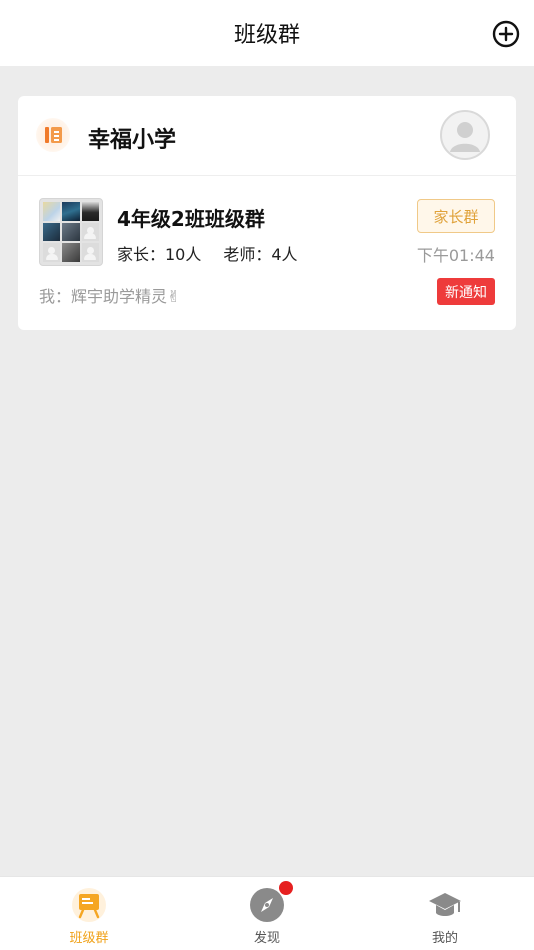 The image size is (534, 950). I want to click on teachers-count: 老师：4人, so click(260, 254).